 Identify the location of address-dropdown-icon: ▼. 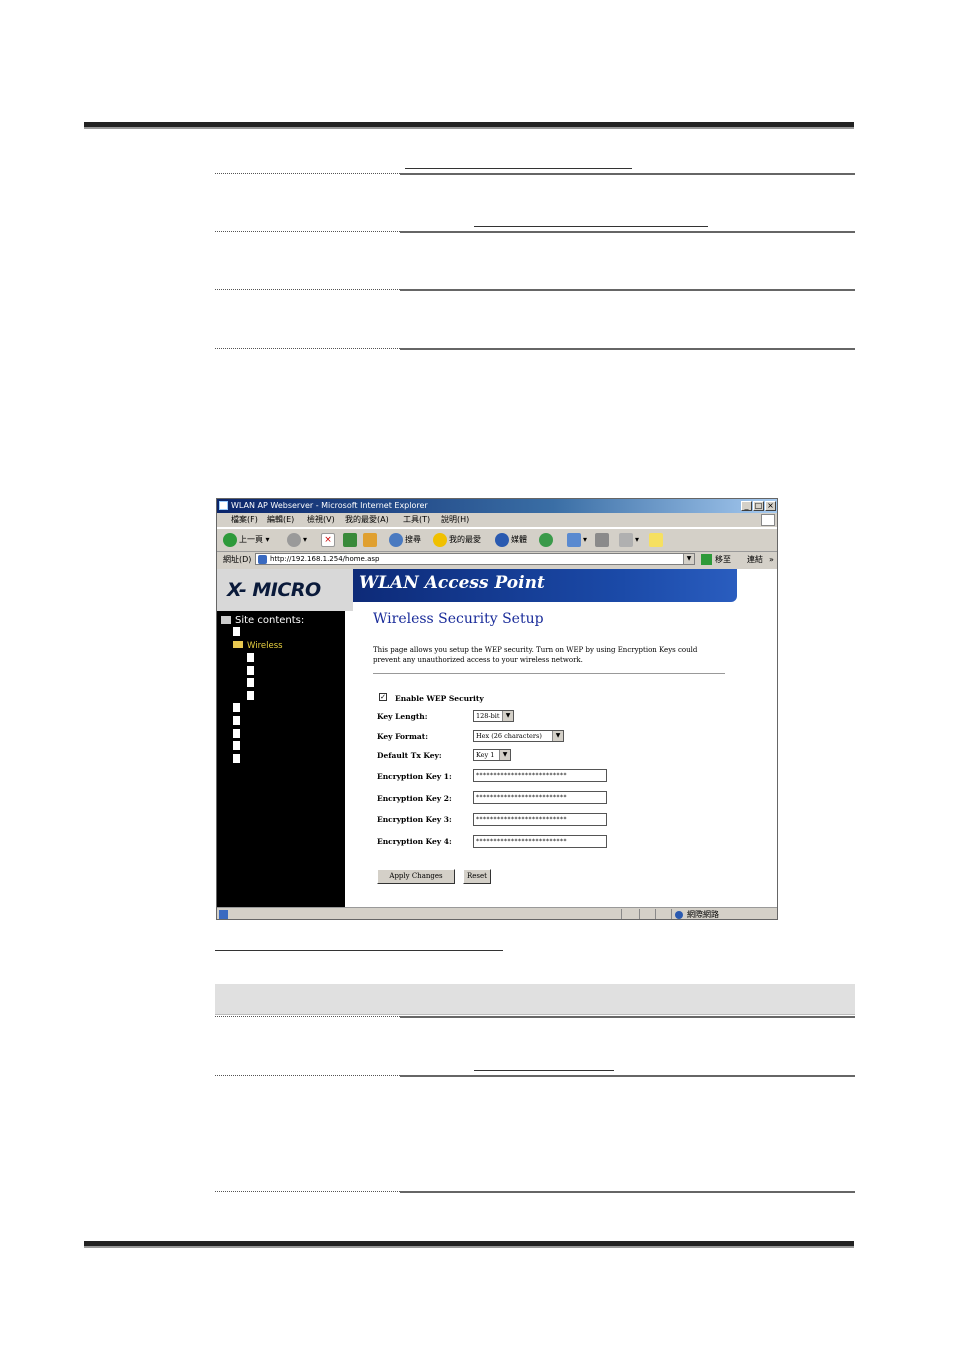
(688, 559).